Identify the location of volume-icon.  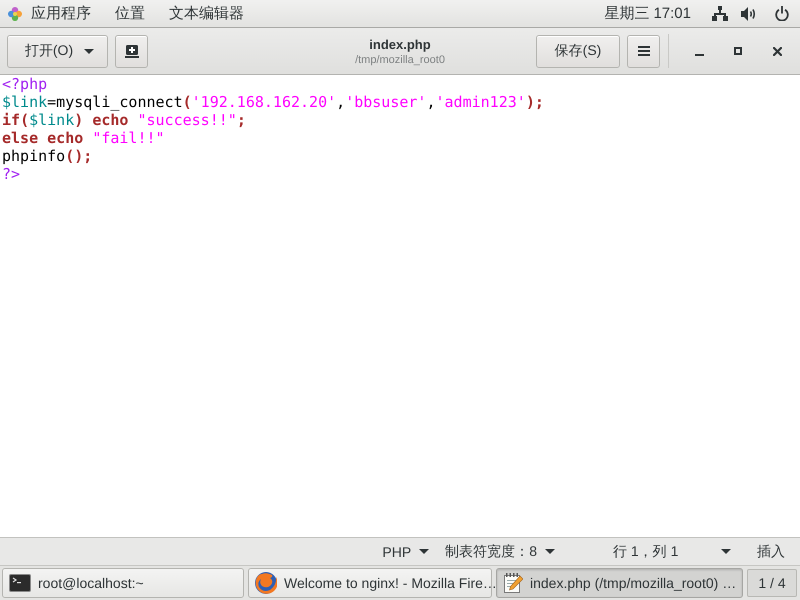
(749, 13).